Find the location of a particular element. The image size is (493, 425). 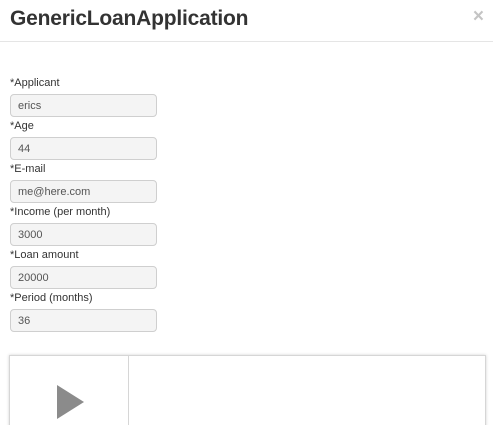

play-pane is located at coordinates (69, 390).